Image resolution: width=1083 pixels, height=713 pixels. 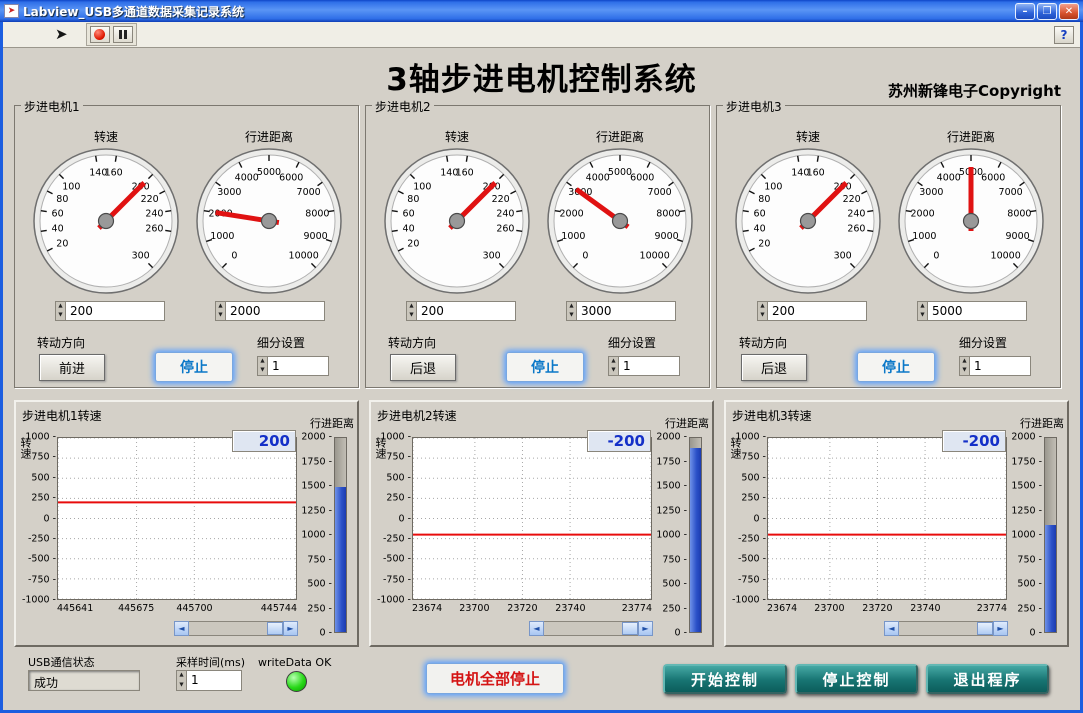 What do you see at coordinates (50, 518) in the screenshot?
I see `y-tick-label: 0 -` at bounding box center [50, 518].